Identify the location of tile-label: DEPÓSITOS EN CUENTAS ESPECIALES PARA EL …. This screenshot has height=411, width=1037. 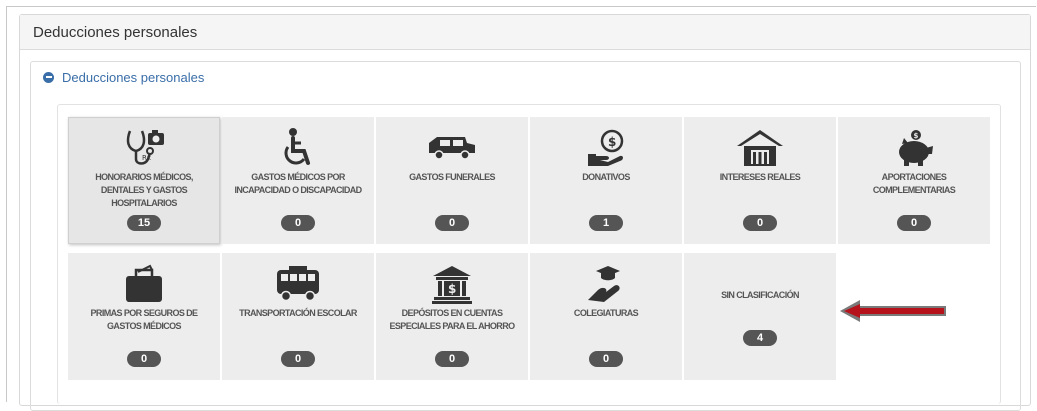
(452, 319).